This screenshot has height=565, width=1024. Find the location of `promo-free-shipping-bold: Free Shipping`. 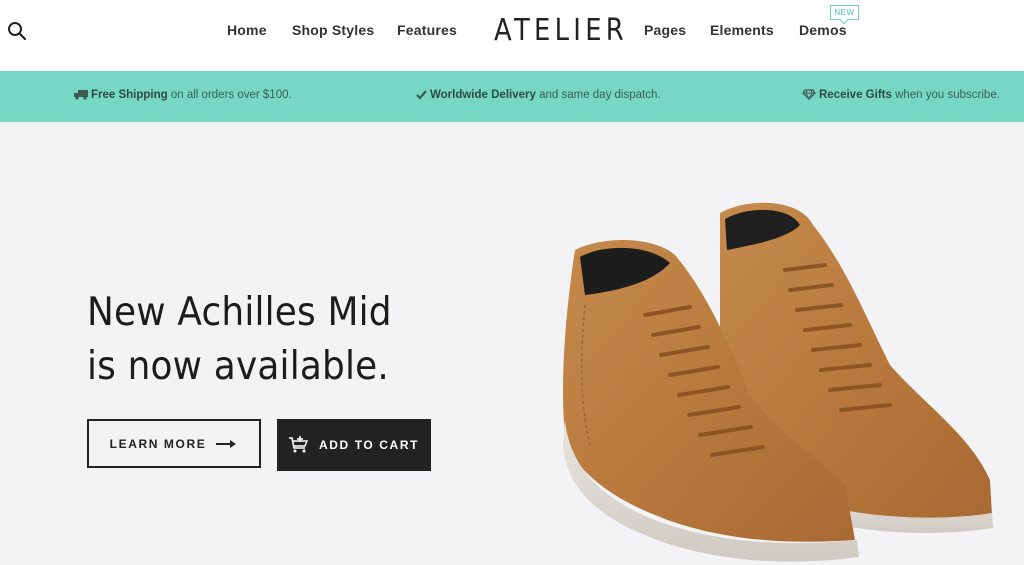

promo-free-shipping-bold: Free Shipping is located at coordinates (129, 95).